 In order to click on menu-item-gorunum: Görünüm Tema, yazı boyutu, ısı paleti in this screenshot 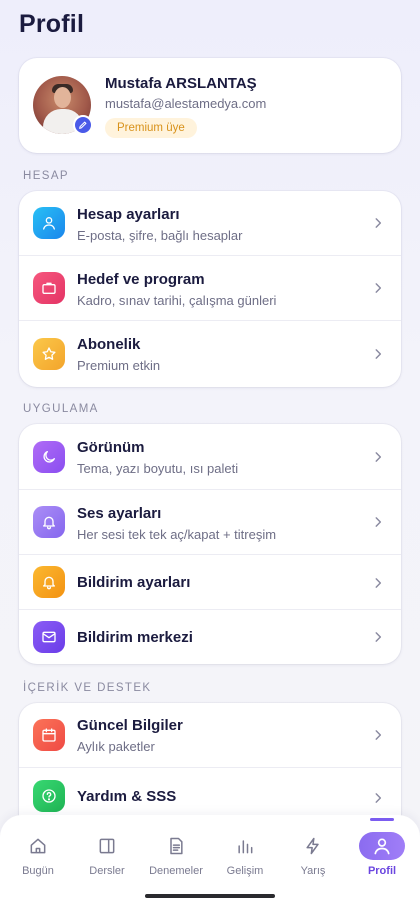, I will do `click(210, 457)`.